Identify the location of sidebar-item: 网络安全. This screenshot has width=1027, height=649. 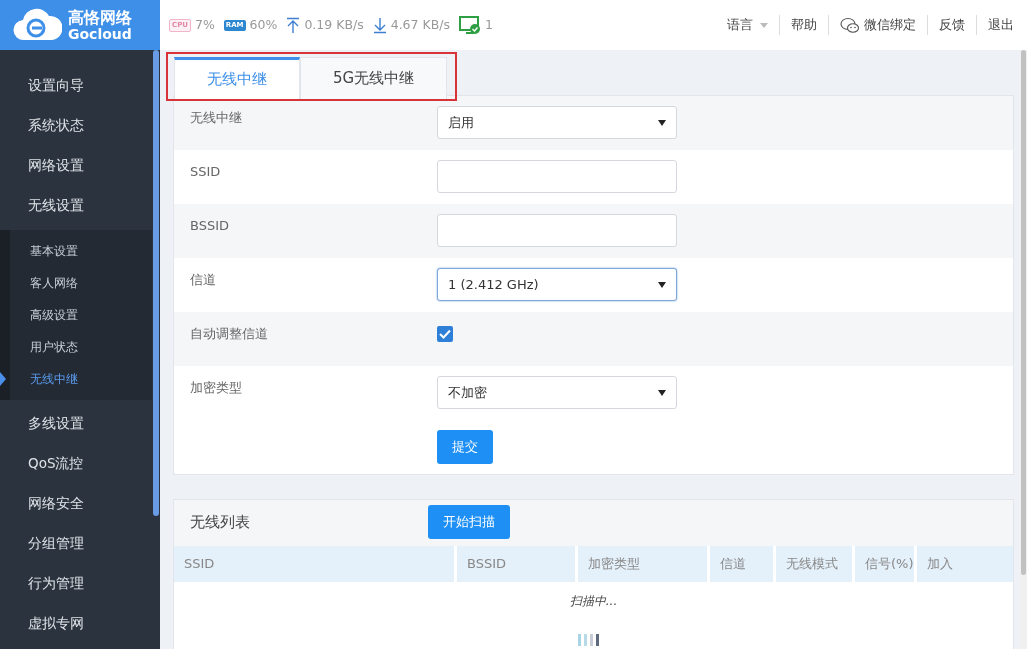
(76, 503).